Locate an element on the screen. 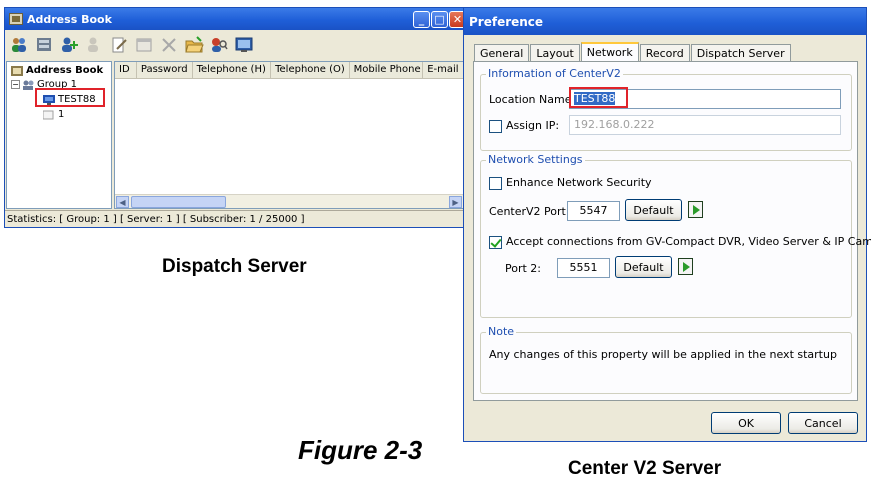 Image resolution: width=871 pixels, height=487 pixels. server-icon is located at coordinates (44, 45).